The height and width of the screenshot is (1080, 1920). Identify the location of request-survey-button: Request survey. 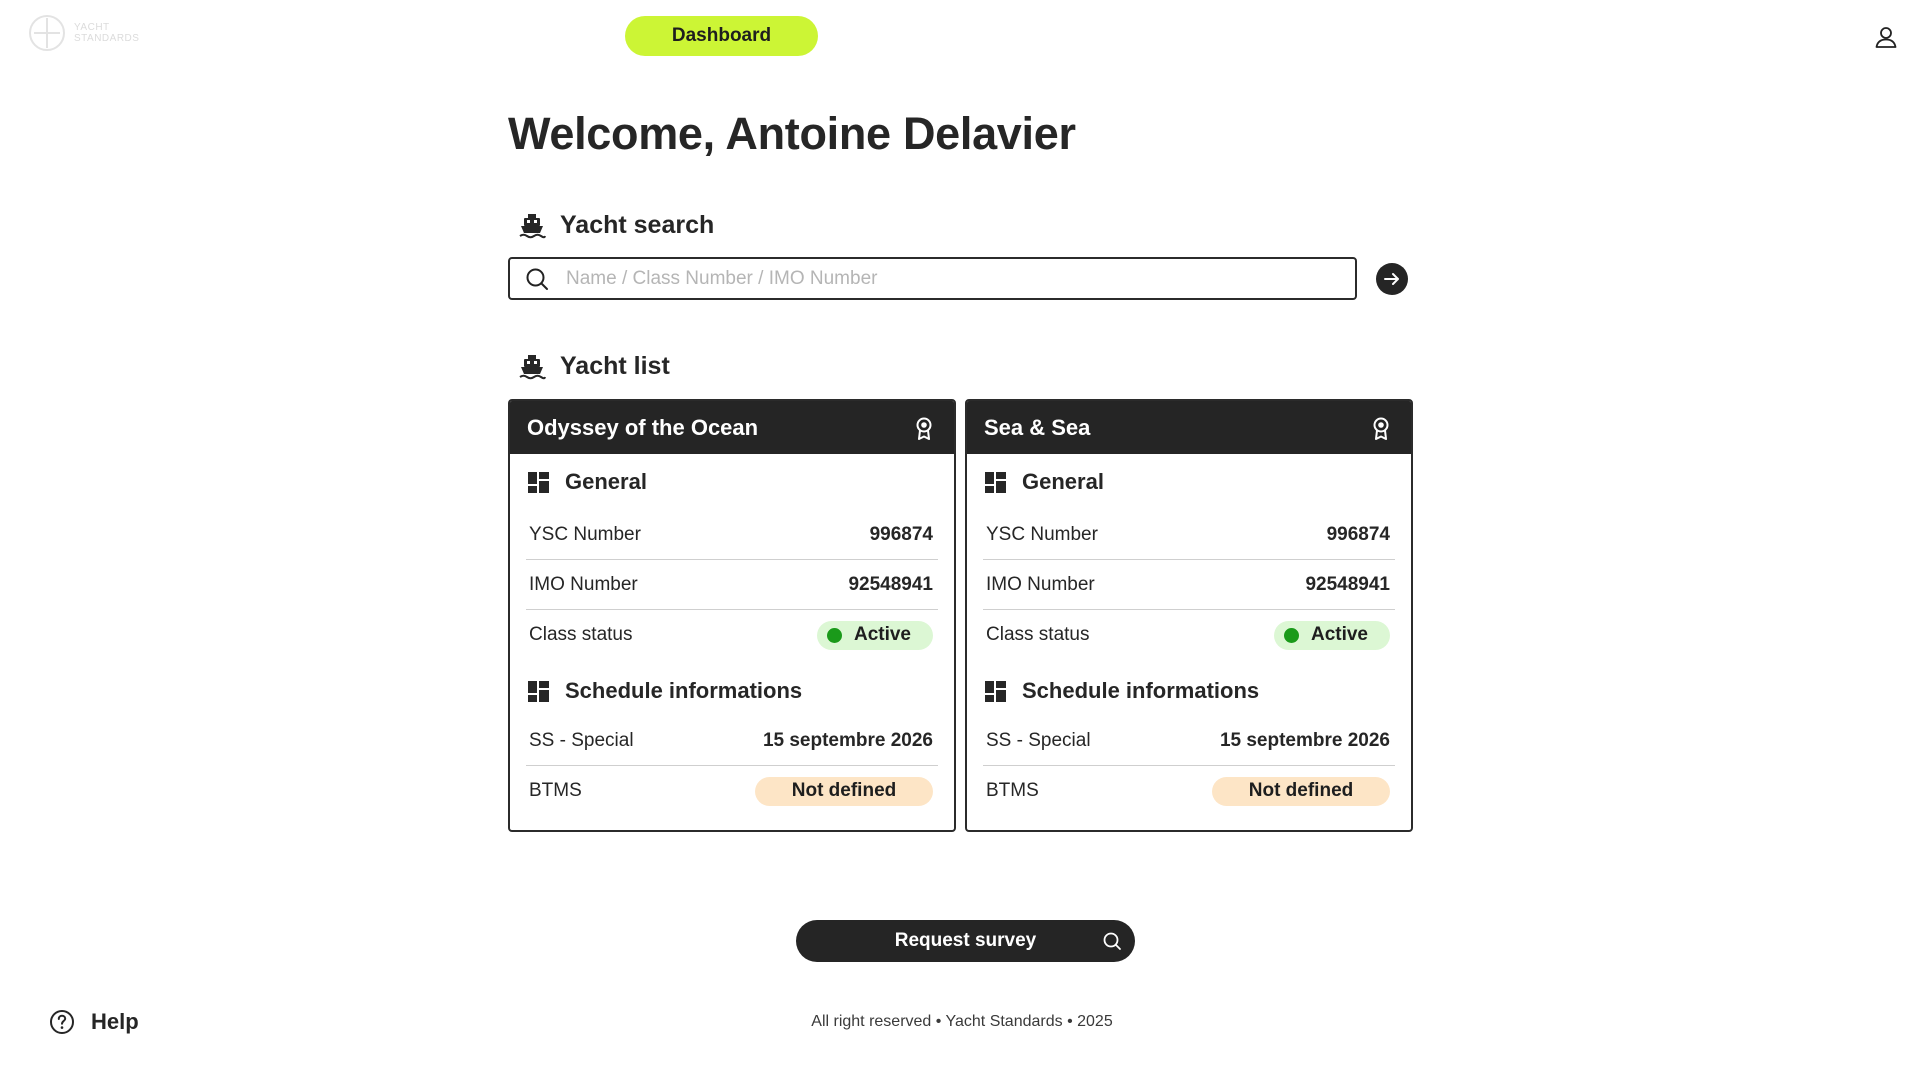
(965, 941).